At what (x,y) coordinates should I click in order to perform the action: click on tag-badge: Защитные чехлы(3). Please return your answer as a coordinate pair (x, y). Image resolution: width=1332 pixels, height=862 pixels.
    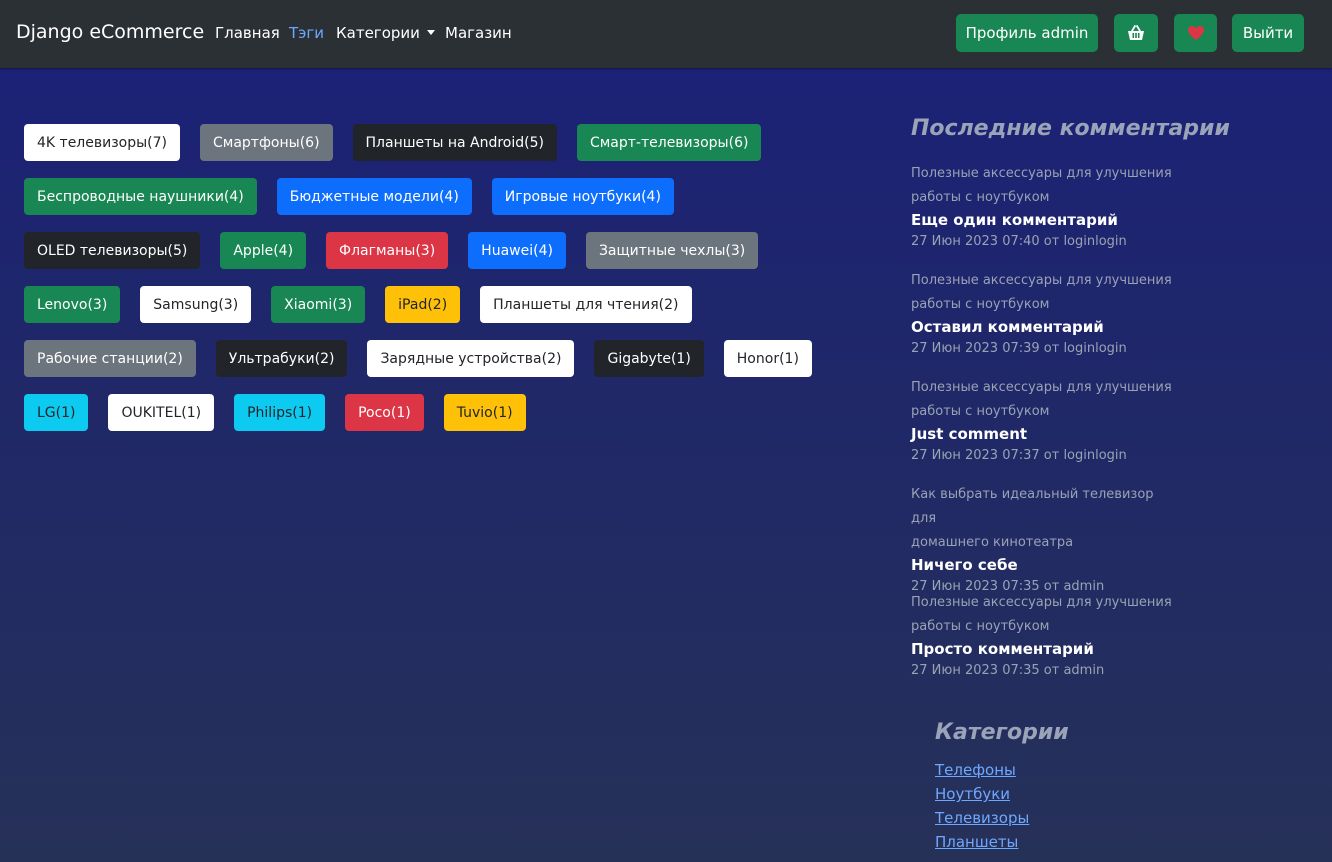
    Looking at the image, I should click on (672, 250).